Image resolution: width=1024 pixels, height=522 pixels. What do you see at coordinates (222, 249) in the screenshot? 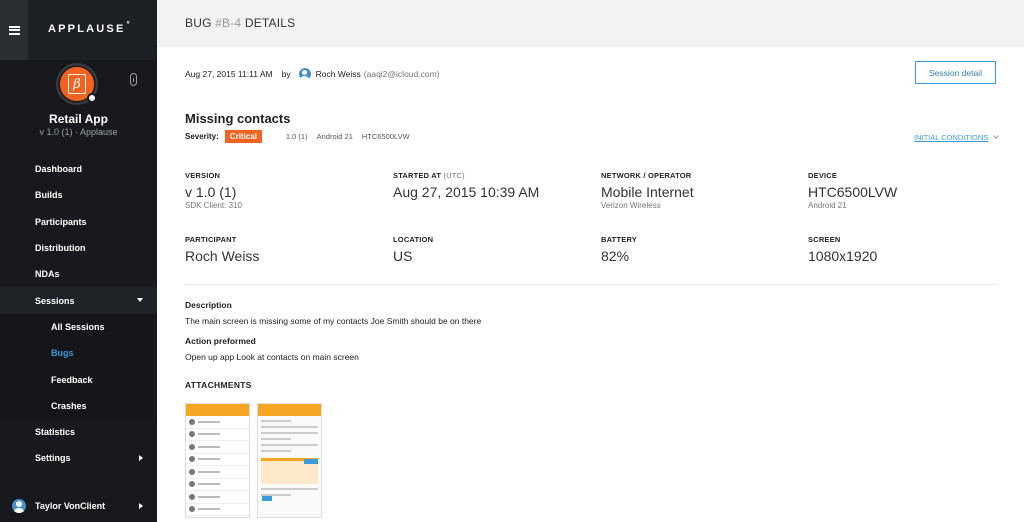
I see `detail-participant: PARTICIPANT Roch Weiss` at bounding box center [222, 249].